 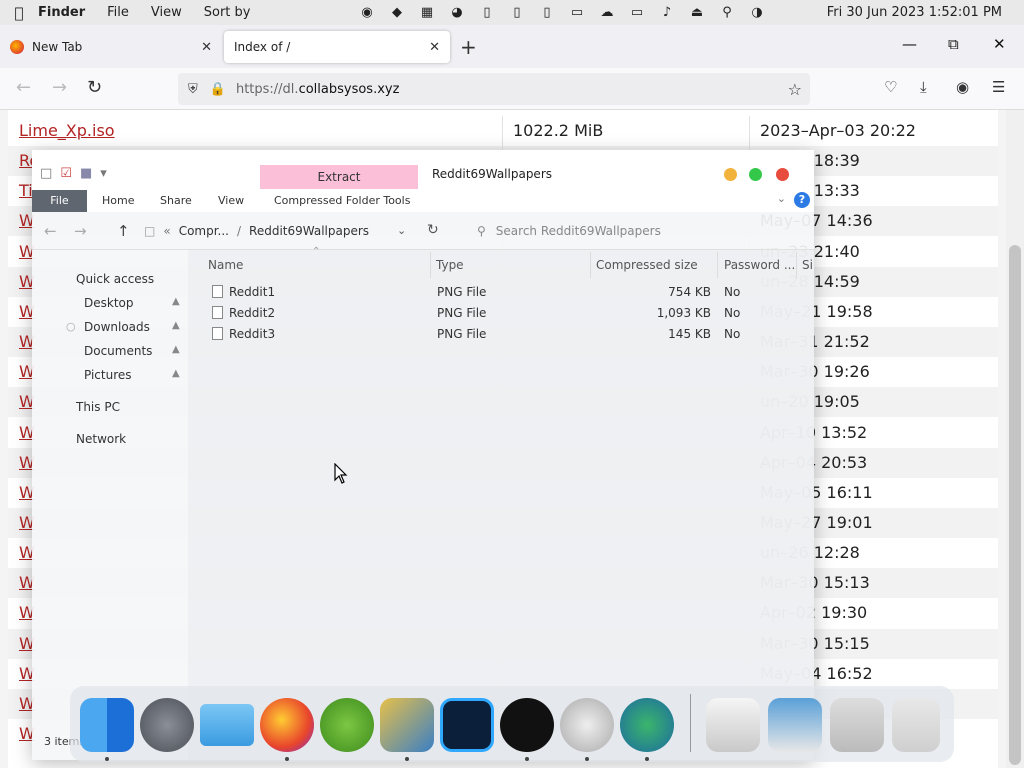 I want to click on control-center-icon: ◑, so click(x=757, y=12).